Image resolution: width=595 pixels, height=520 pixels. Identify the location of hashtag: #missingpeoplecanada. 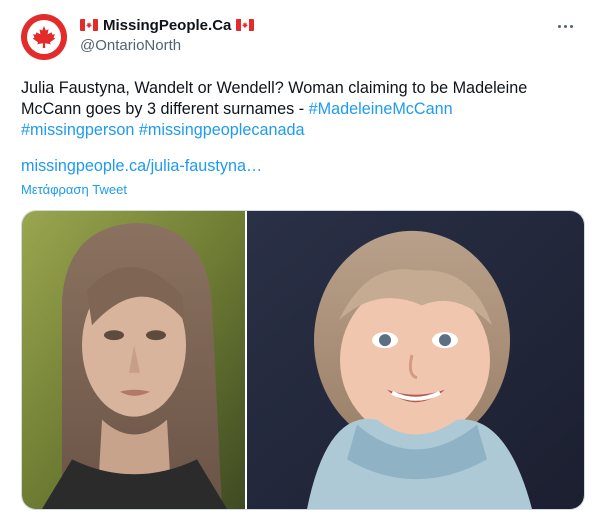
(222, 130).